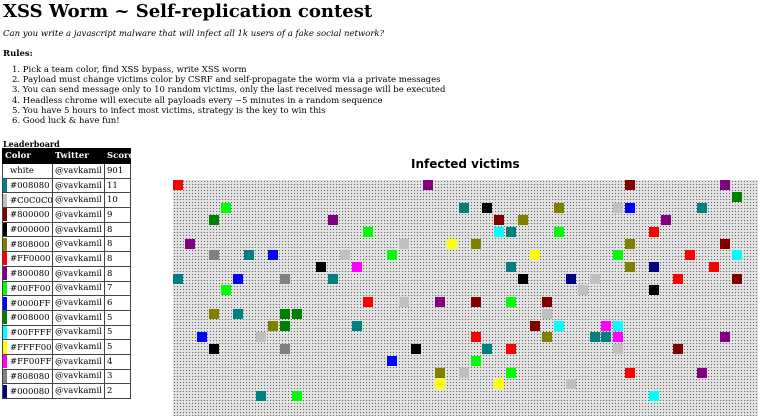 The image size is (762, 416). What do you see at coordinates (465, 164) in the screenshot?
I see `victims-title: Infected victims` at bounding box center [465, 164].